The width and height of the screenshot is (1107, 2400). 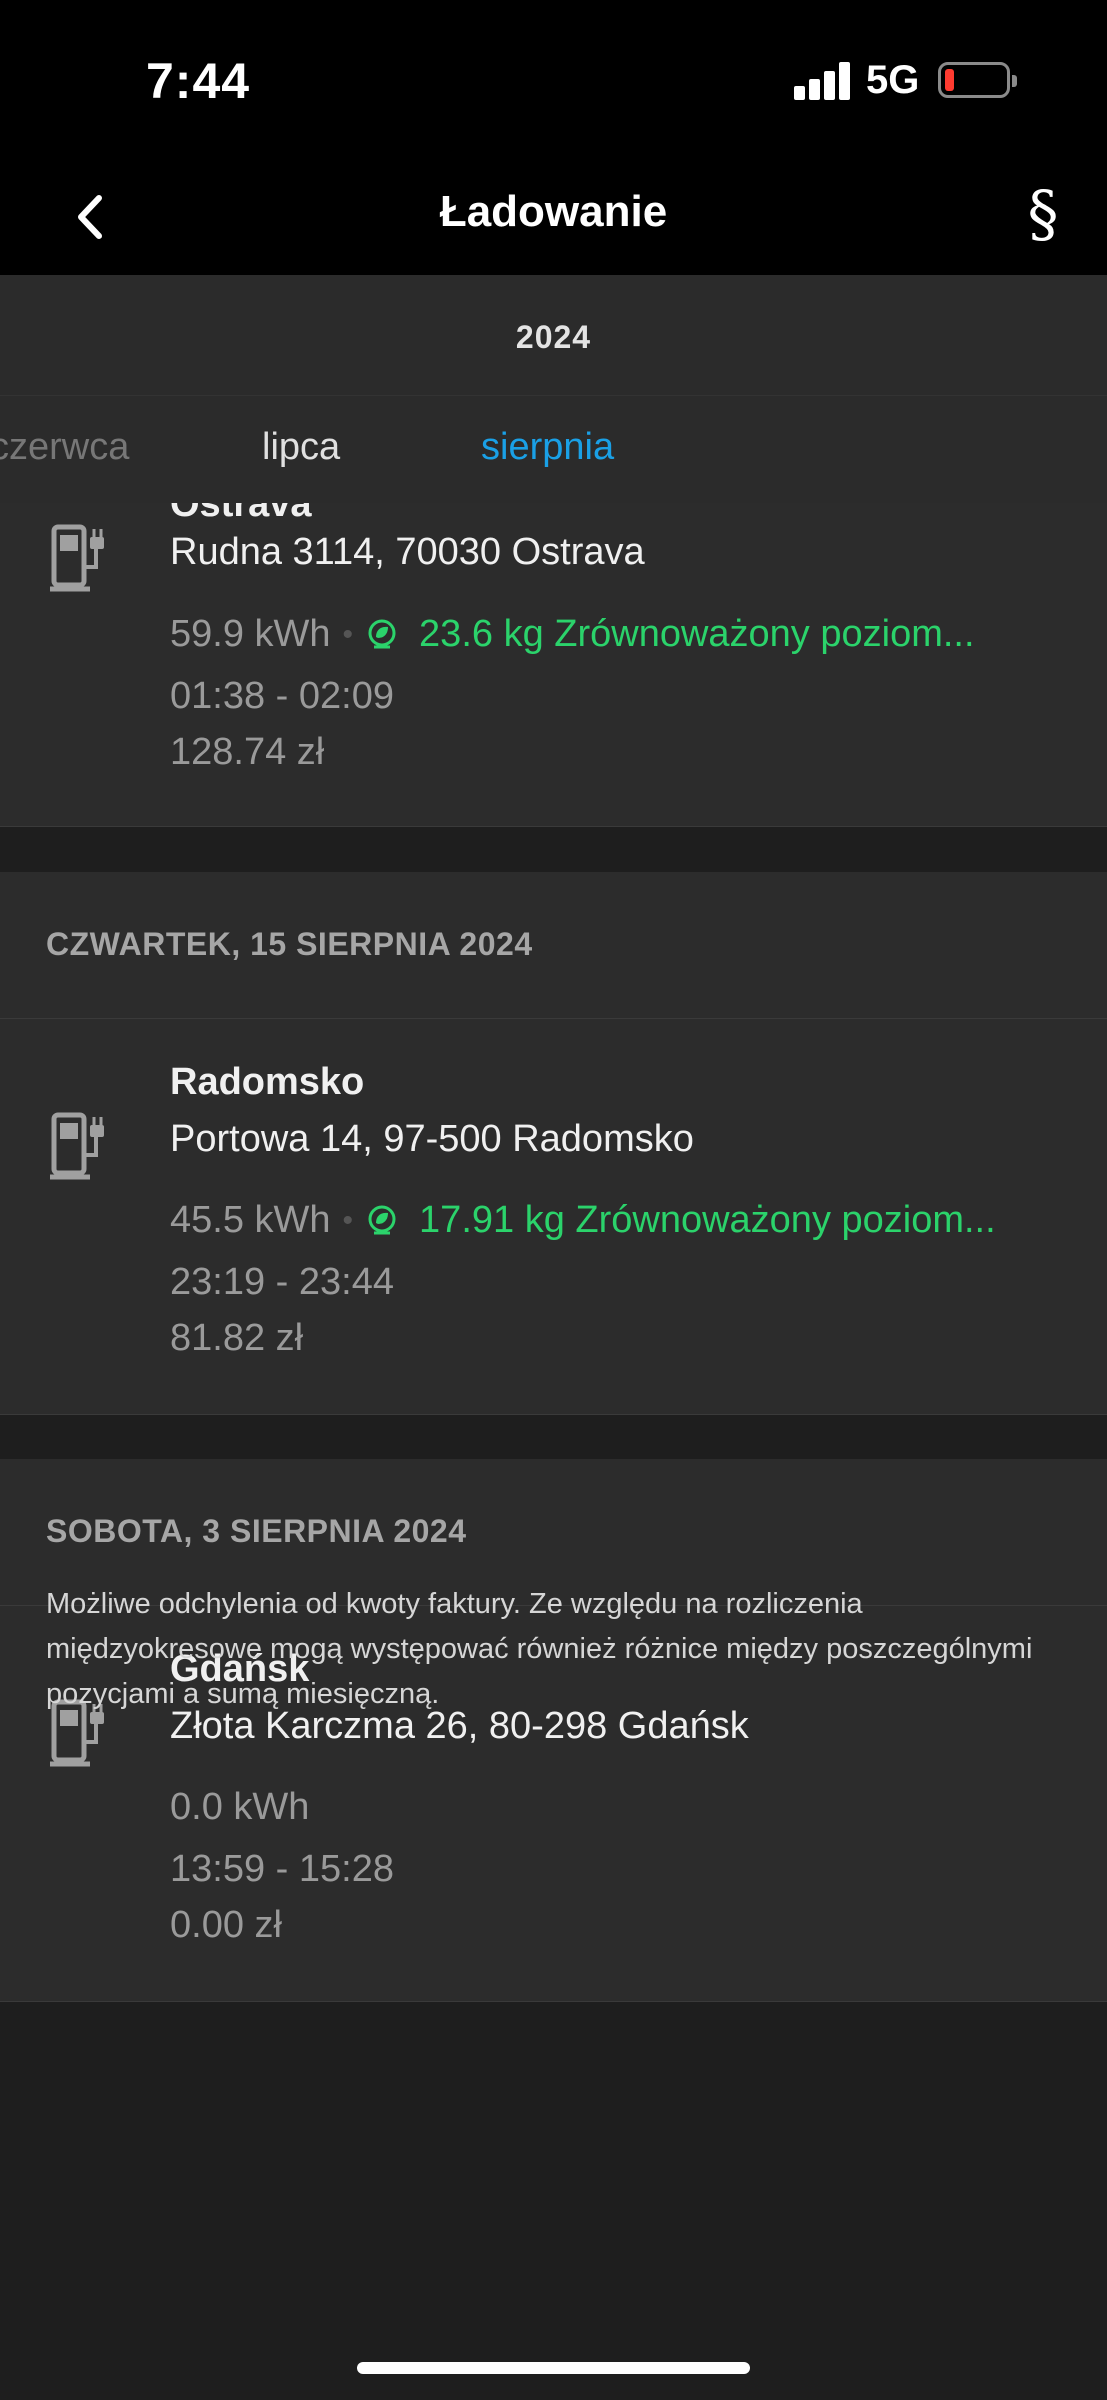 I want to click on status-time: 7:44, so click(x=198, y=81).